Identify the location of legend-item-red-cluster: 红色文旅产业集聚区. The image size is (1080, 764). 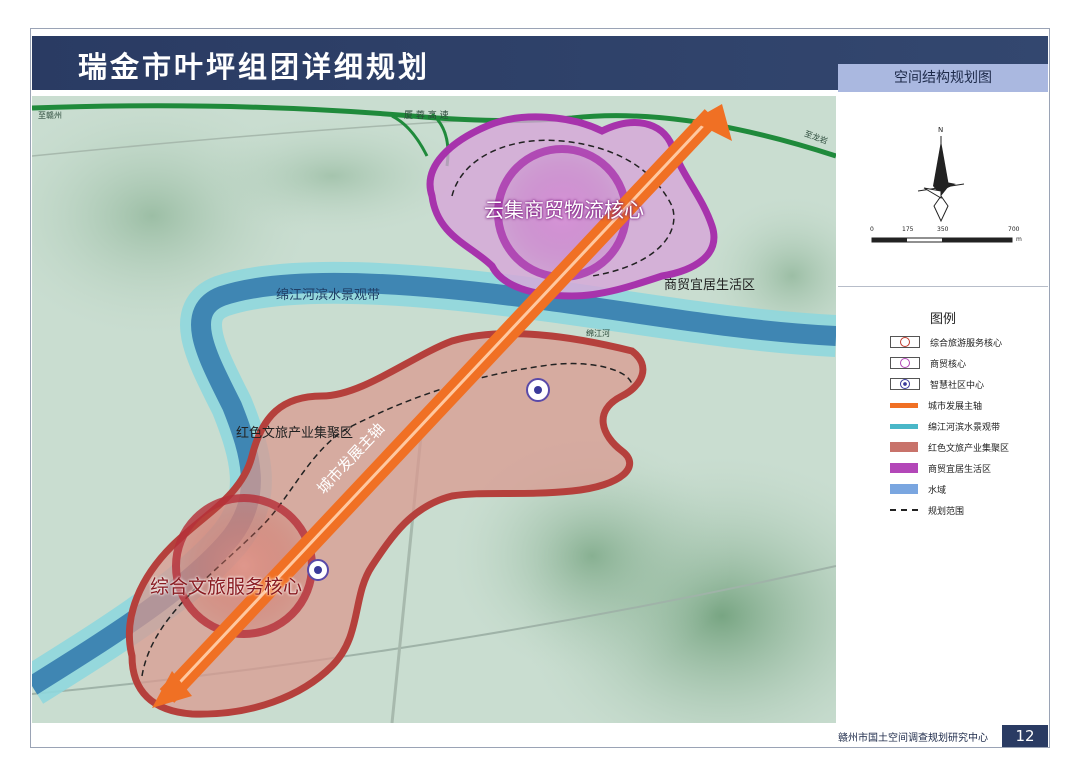
(949, 447).